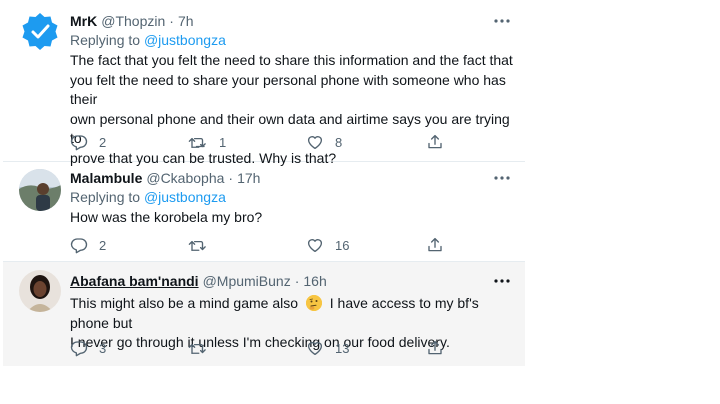 The height and width of the screenshot is (404, 720). What do you see at coordinates (223, 142) in the screenshot?
I see `retweet-count: 1` at bounding box center [223, 142].